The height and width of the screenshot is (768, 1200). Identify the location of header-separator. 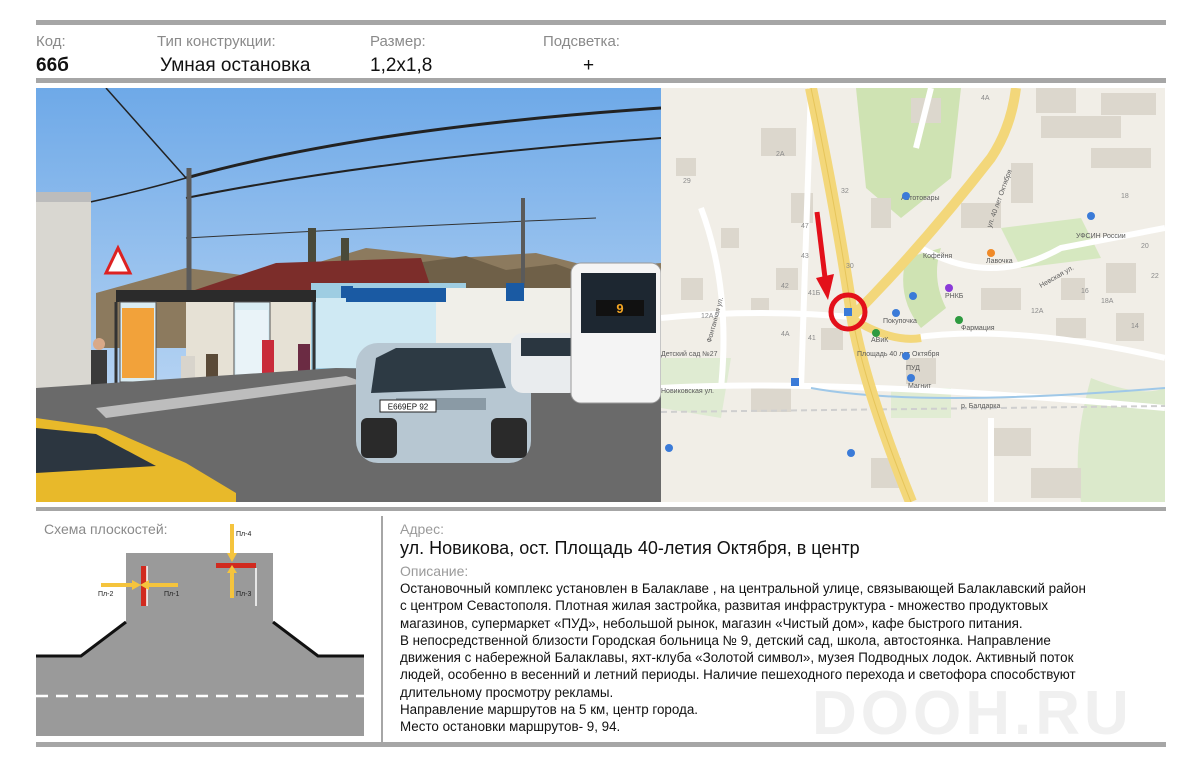
(601, 80).